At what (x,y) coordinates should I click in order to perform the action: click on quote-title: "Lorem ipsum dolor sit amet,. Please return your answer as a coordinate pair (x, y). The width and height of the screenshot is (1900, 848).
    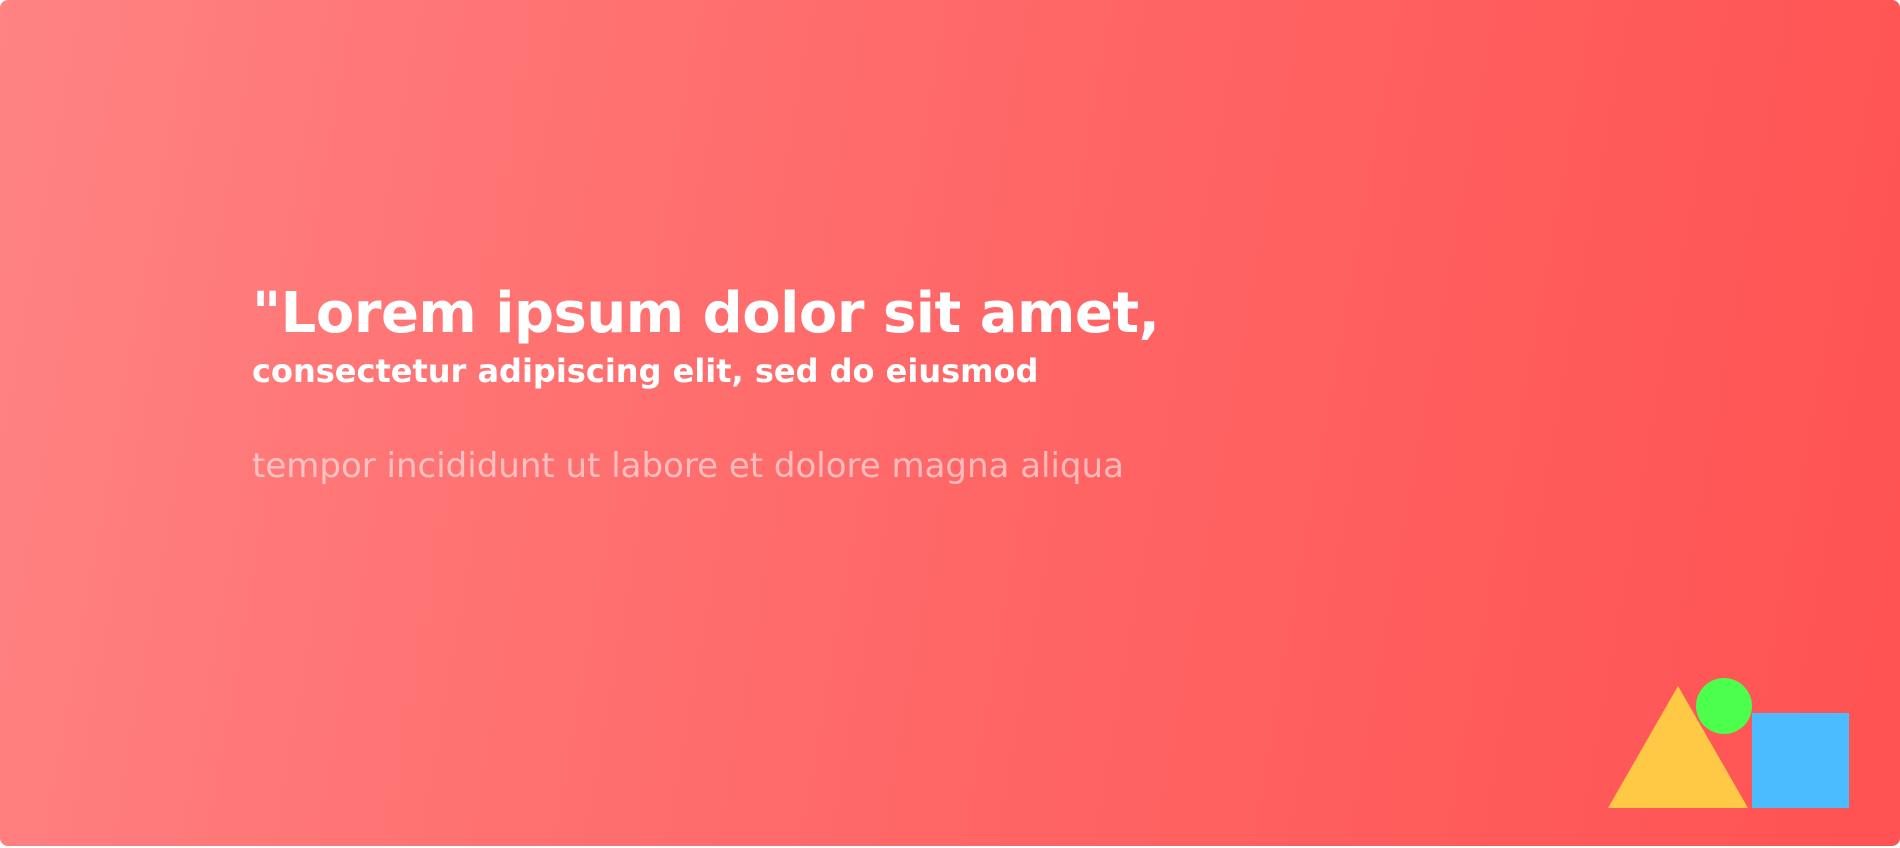
    Looking at the image, I should click on (706, 313).